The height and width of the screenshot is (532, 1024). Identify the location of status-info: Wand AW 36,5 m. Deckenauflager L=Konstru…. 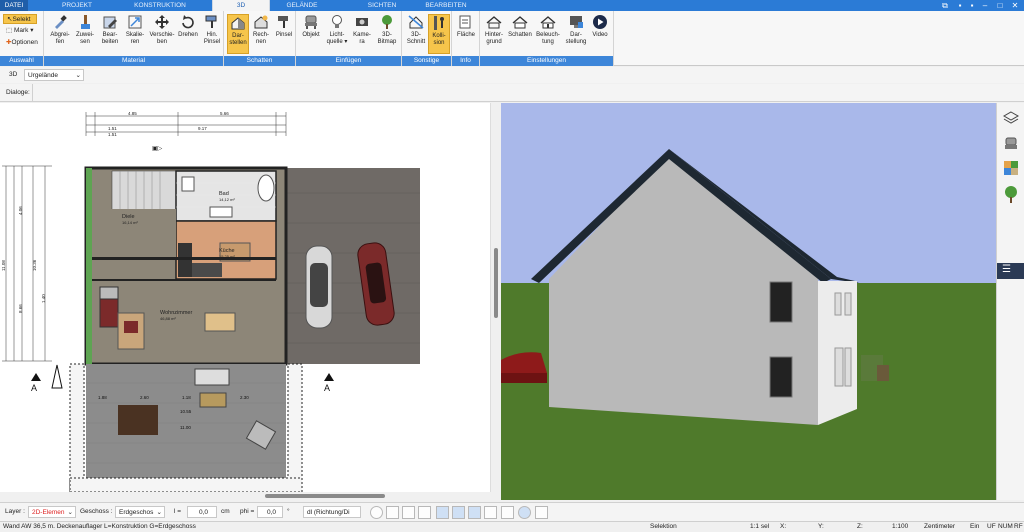
(99, 526).